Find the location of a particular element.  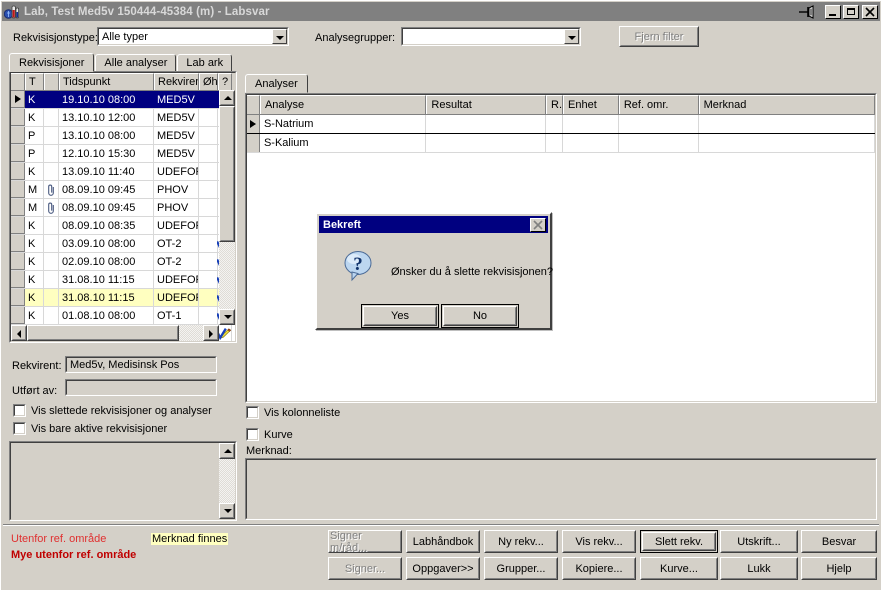

table-row: K 01.08.10 08:00 OT-1 is located at coordinates (123, 316).